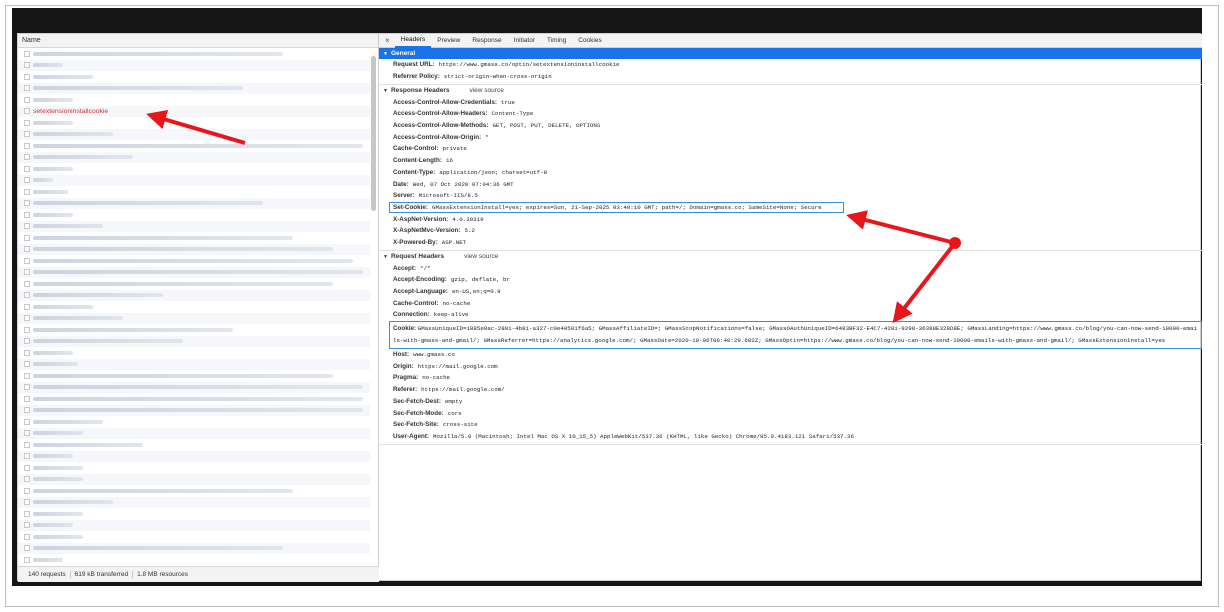  What do you see at coordinates (413, 41) in the screenshot?
I see `tab-headers: Headers` at bounding box center [413, 41].